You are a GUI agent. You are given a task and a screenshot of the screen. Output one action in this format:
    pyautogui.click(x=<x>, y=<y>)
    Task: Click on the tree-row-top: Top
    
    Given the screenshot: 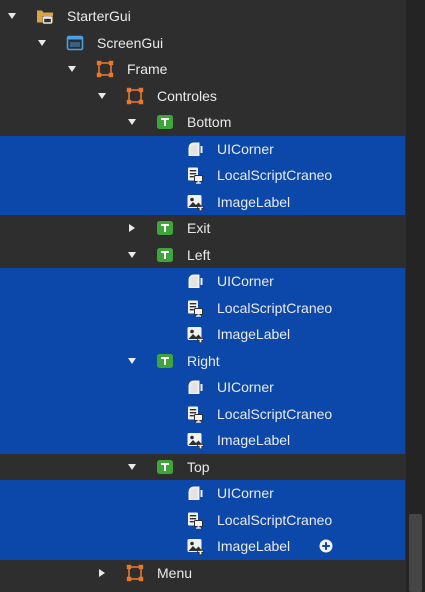 What is the action you would take?
    pyautogui.click(x=202, y=467)
    